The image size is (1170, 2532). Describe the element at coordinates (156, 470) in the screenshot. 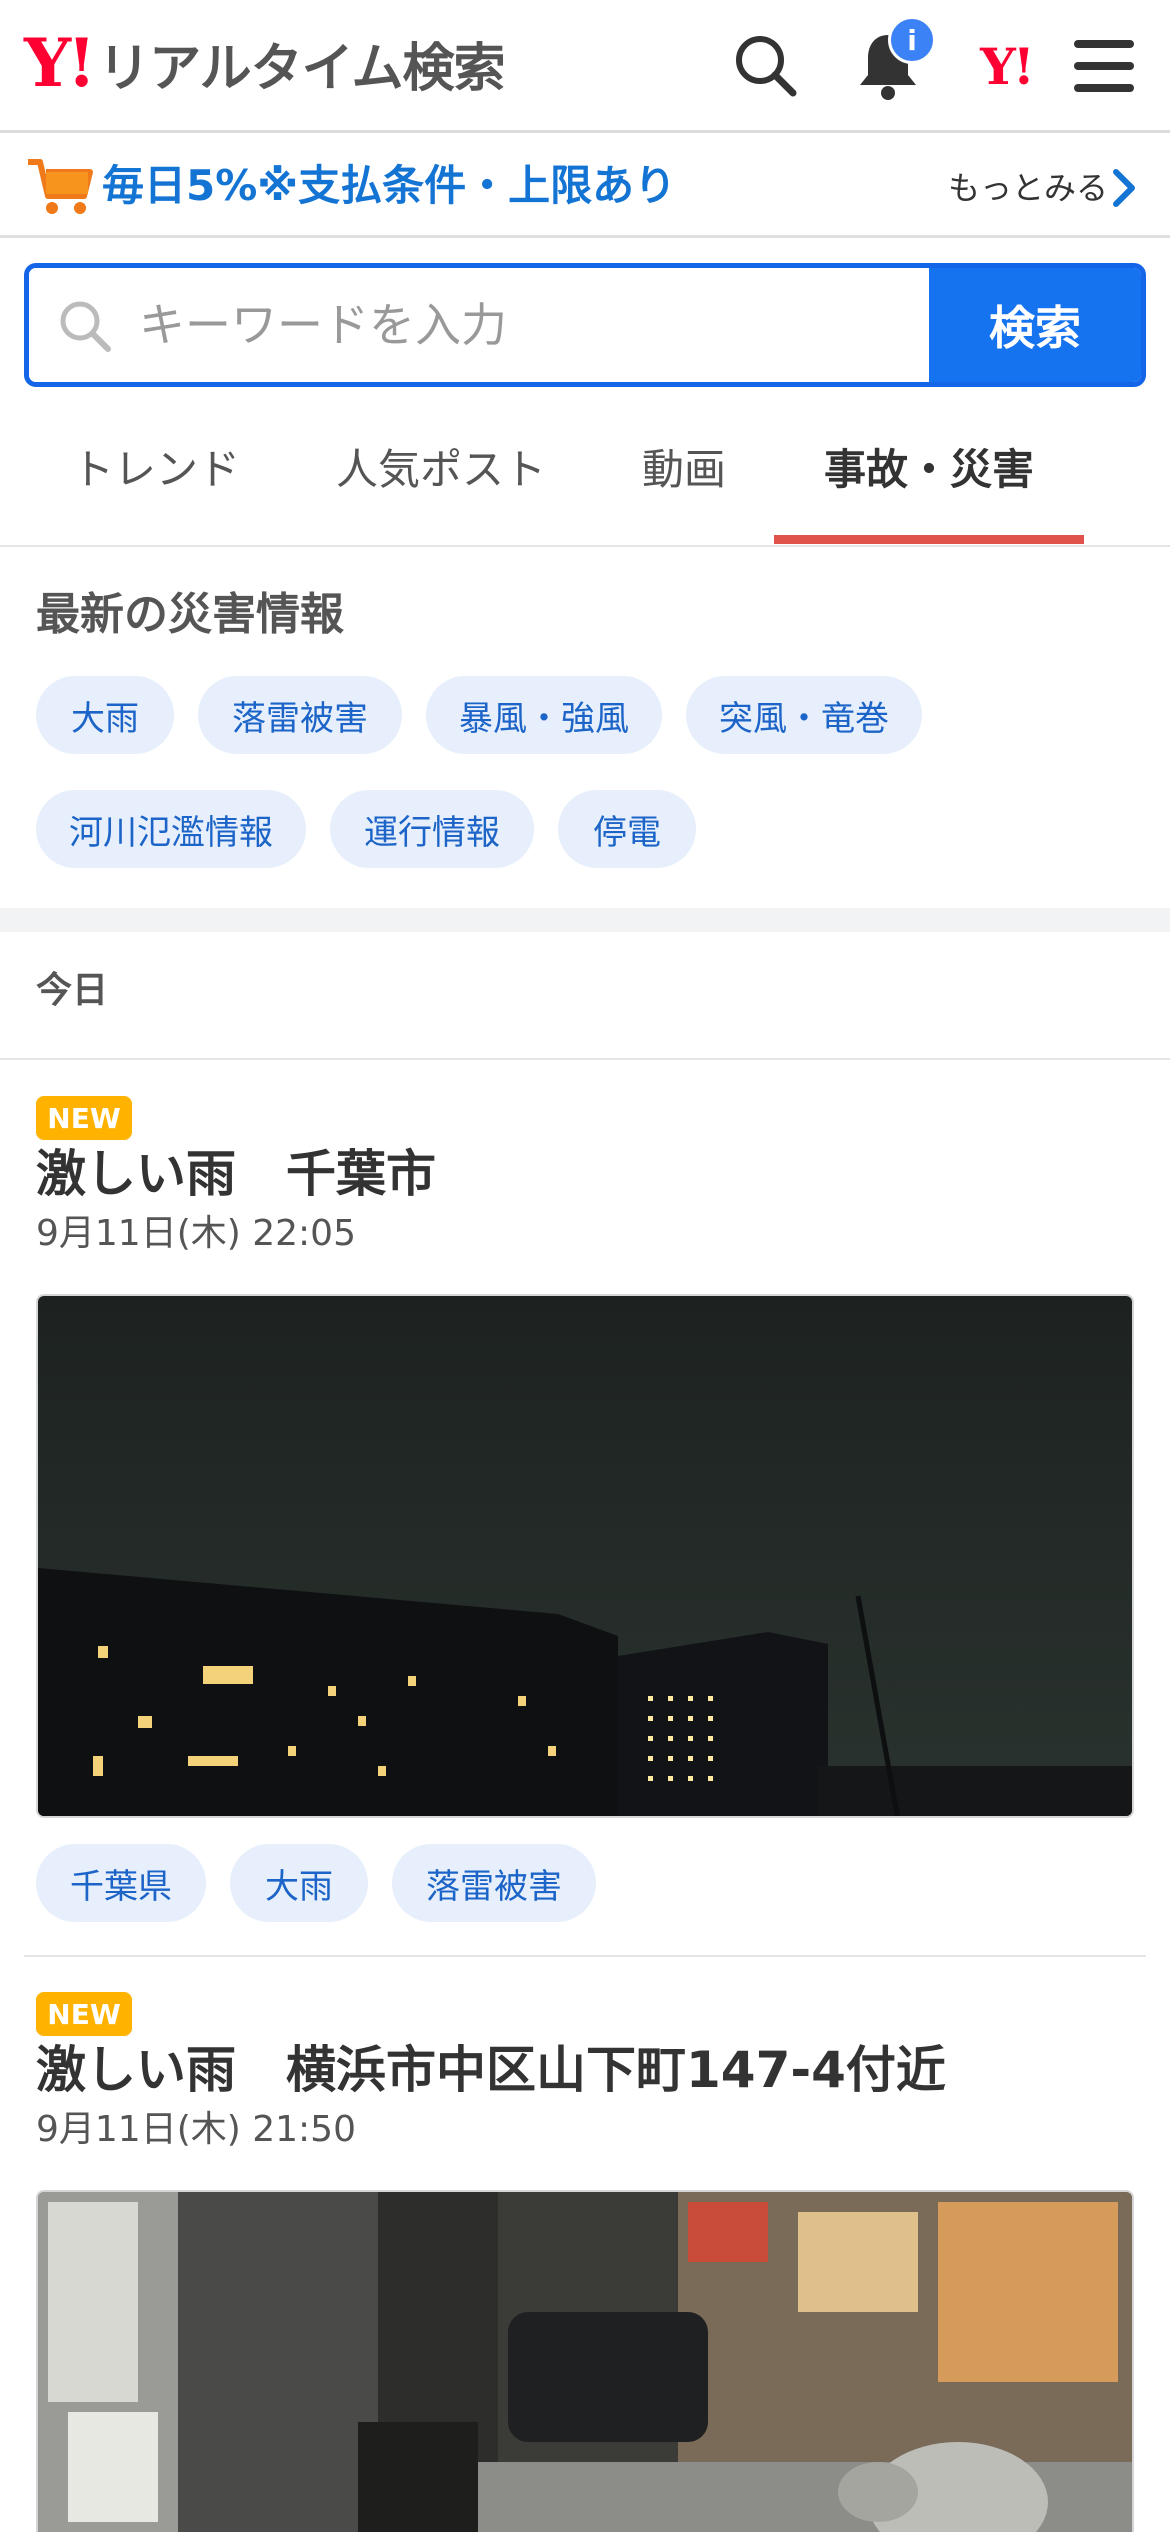

I see `tab-trend: トレンド` at that location.